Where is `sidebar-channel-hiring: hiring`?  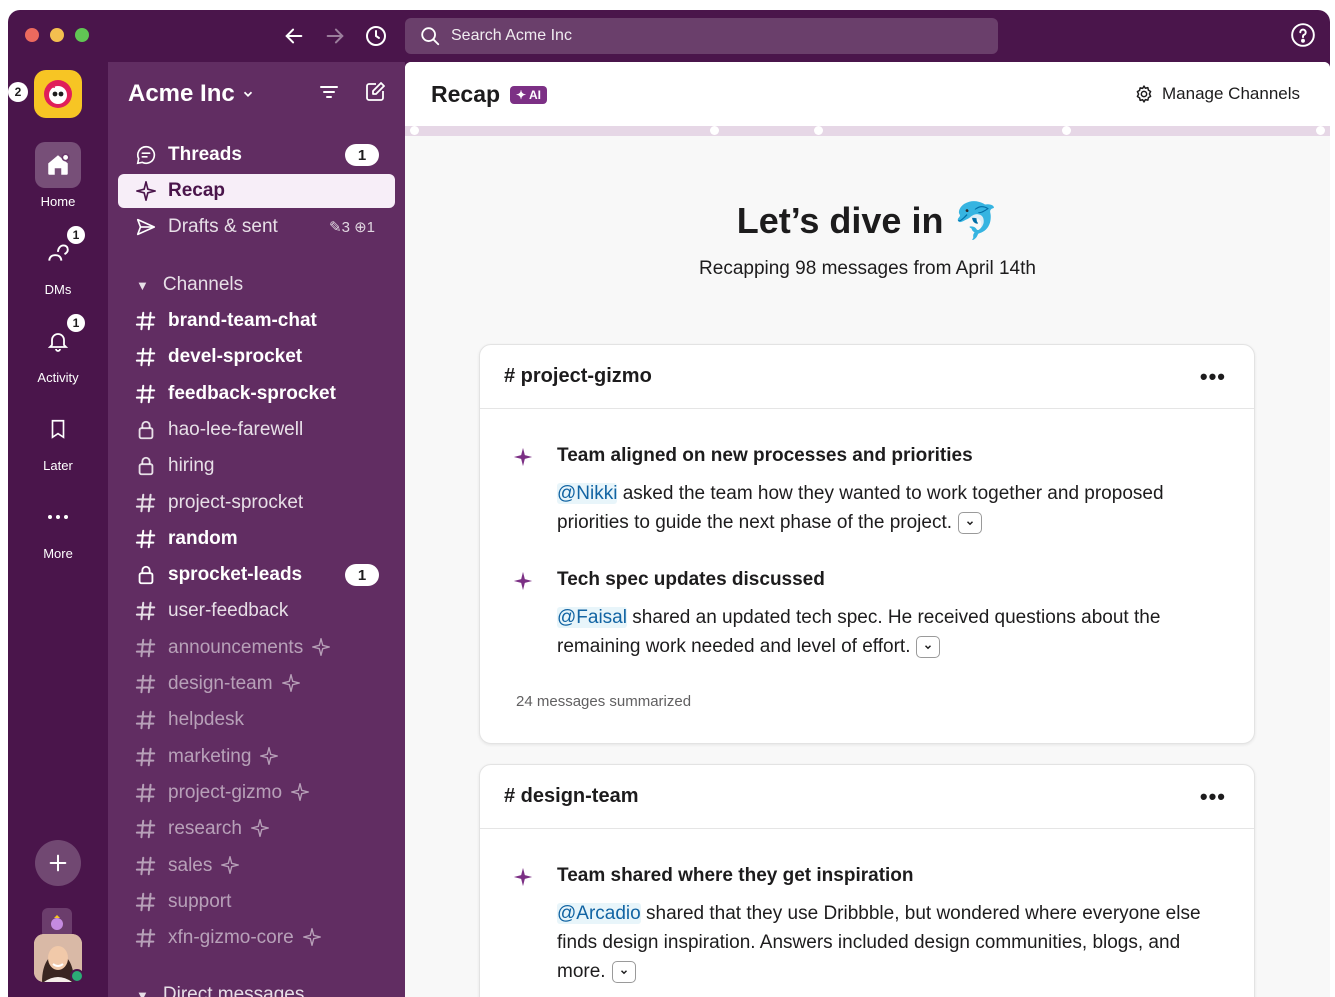
sidebar-channel-hiring: hiring is located at coordinates (256, 466).